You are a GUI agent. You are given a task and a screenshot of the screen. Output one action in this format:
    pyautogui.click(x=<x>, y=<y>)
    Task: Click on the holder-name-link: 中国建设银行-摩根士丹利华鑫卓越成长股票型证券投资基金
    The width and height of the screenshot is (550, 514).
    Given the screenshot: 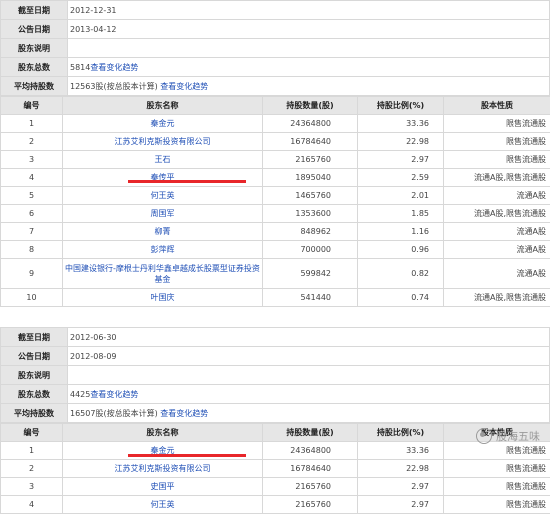 What is the action you would take?
    pyautogui.click(x=163, y=274)
    